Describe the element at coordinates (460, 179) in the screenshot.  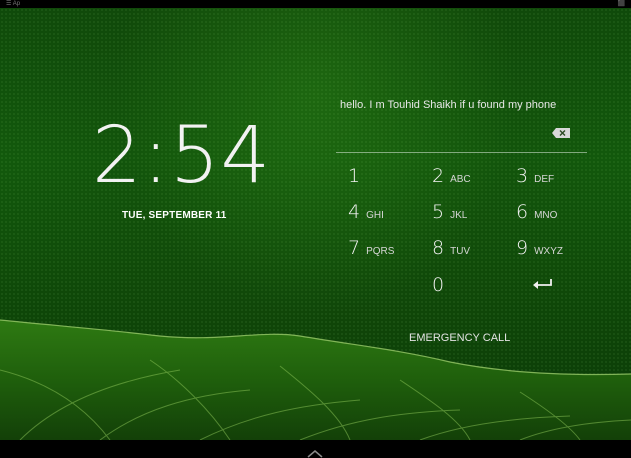
I see `key-letters: ABC` at that location.